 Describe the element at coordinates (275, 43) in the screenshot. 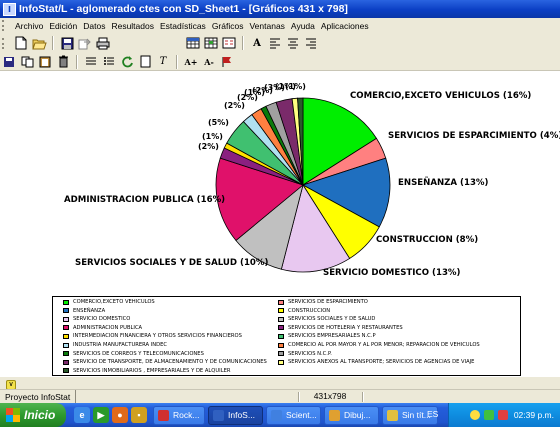

I see `align-left-icon` at that location.